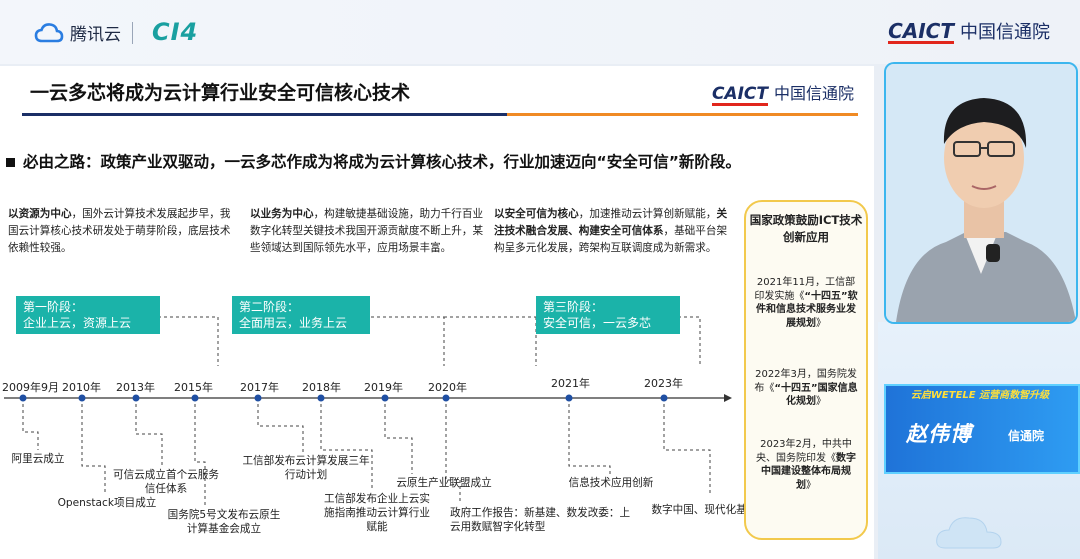 The width and height of the screenshot is (1080, 559). I want to click on year-label: 2009年9月, so click(30, 387).